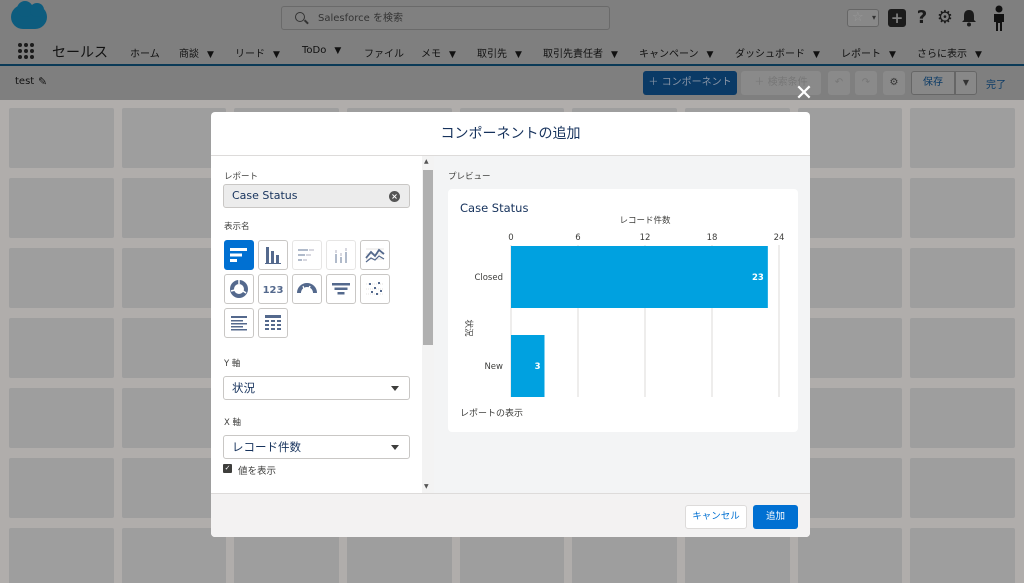  What do you see at coordinates (239, 289) in the screenshot?
I see `donut-chart-icon` at bounding box center [239, 289].